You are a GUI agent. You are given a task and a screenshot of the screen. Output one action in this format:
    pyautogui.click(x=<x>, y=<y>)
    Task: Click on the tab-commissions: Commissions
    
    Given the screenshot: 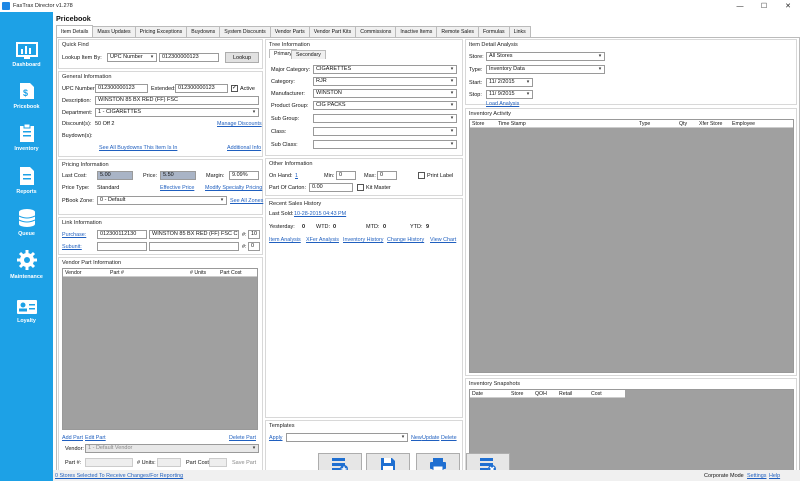 What is the action you would take?
    pyautogui.click(x=376, y=31)
    